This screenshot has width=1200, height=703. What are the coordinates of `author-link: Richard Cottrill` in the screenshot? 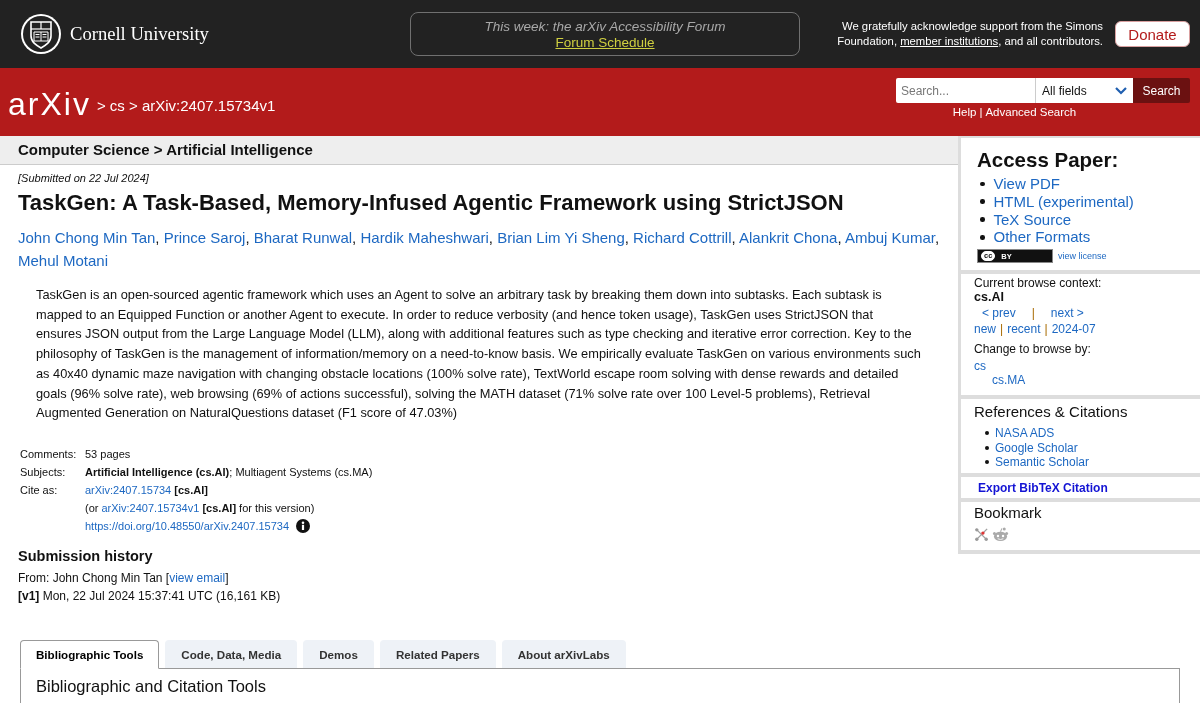 It's located at (682, 237).